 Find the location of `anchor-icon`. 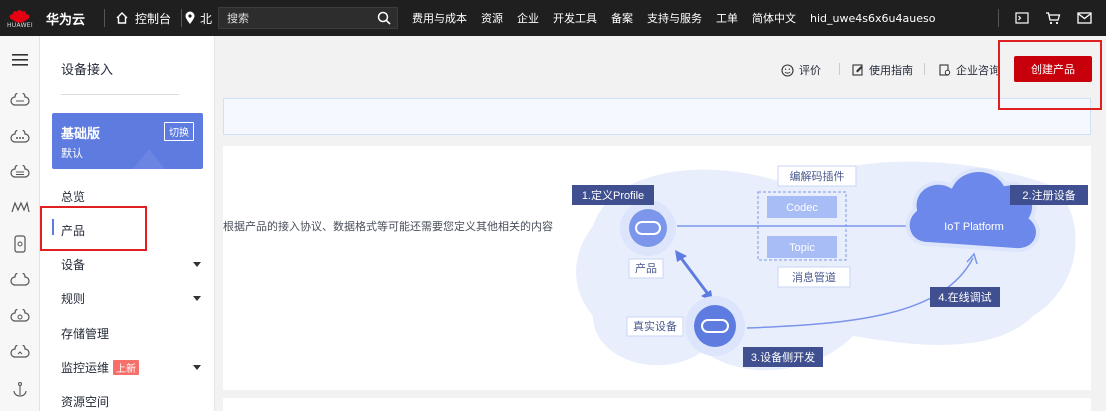

anchor-icon is located at coordinates (20, 389).